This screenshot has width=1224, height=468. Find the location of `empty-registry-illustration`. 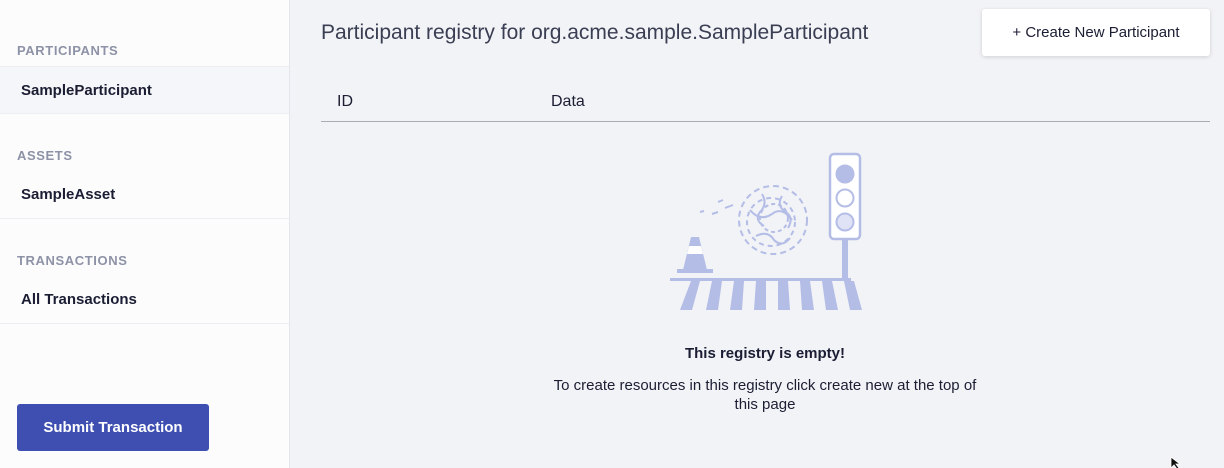

empty-registry-illustration is located at coordinates (766, 231).